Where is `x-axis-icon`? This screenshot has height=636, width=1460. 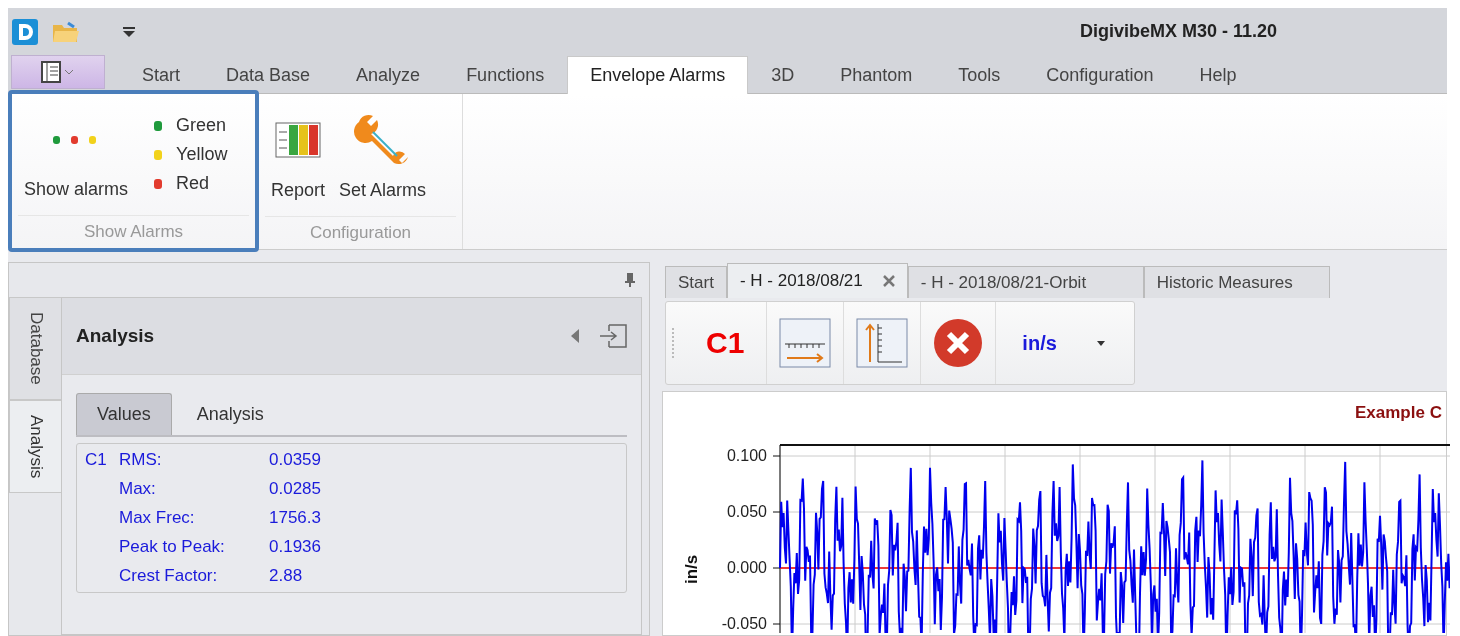 x-axis-icon is located at coordinates (805, 343).